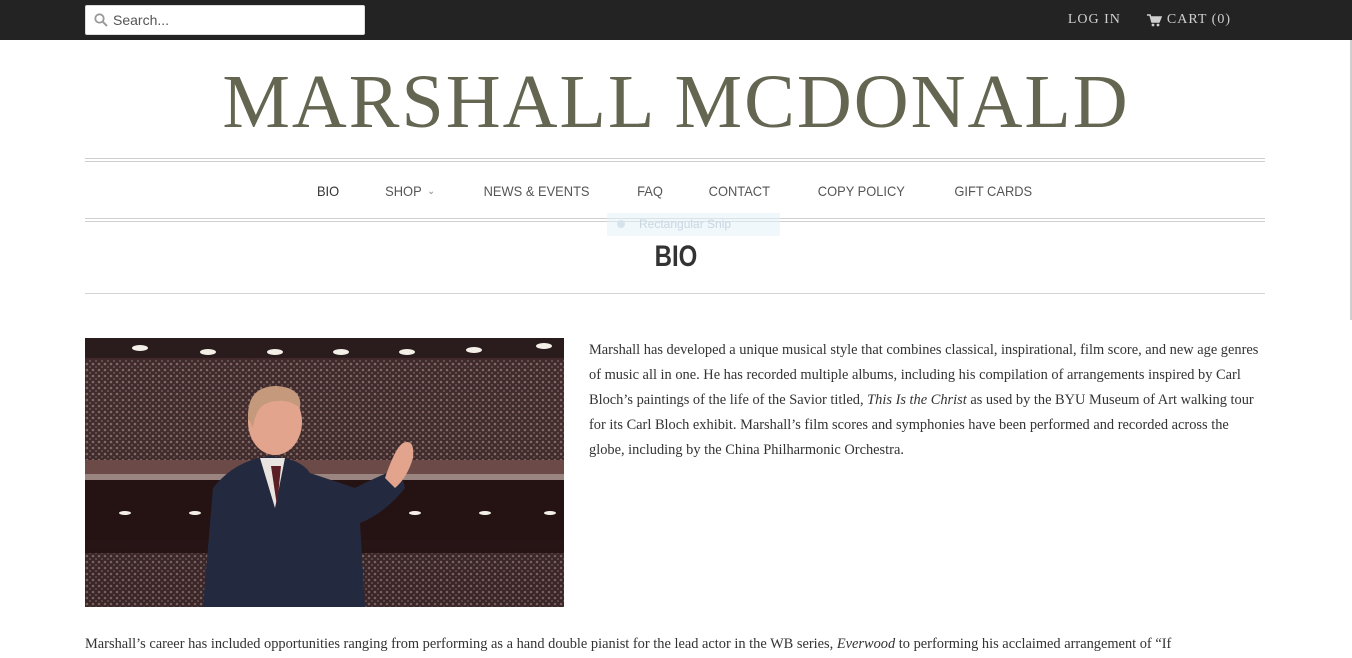 This screenshot has height=658, width=1352. What do you see at coordinates (324, 472) in the screenshot?
I see `conductor-photo` at bounding box center [324, 472].